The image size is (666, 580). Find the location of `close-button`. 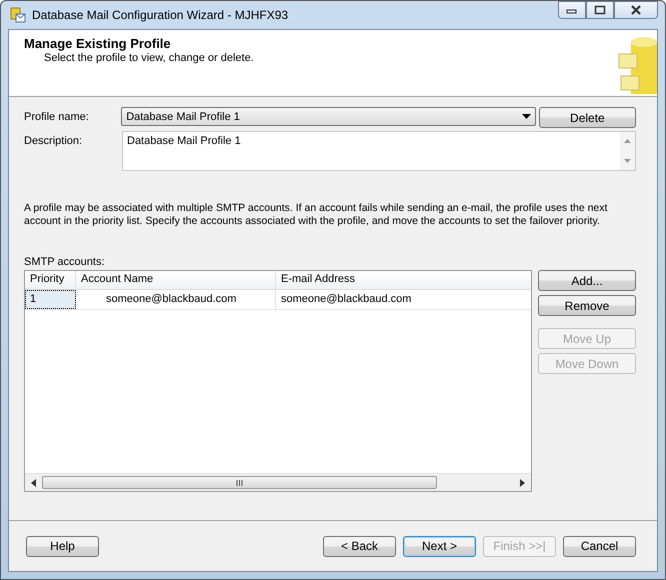

close-button is located at coordinates (636, 10).